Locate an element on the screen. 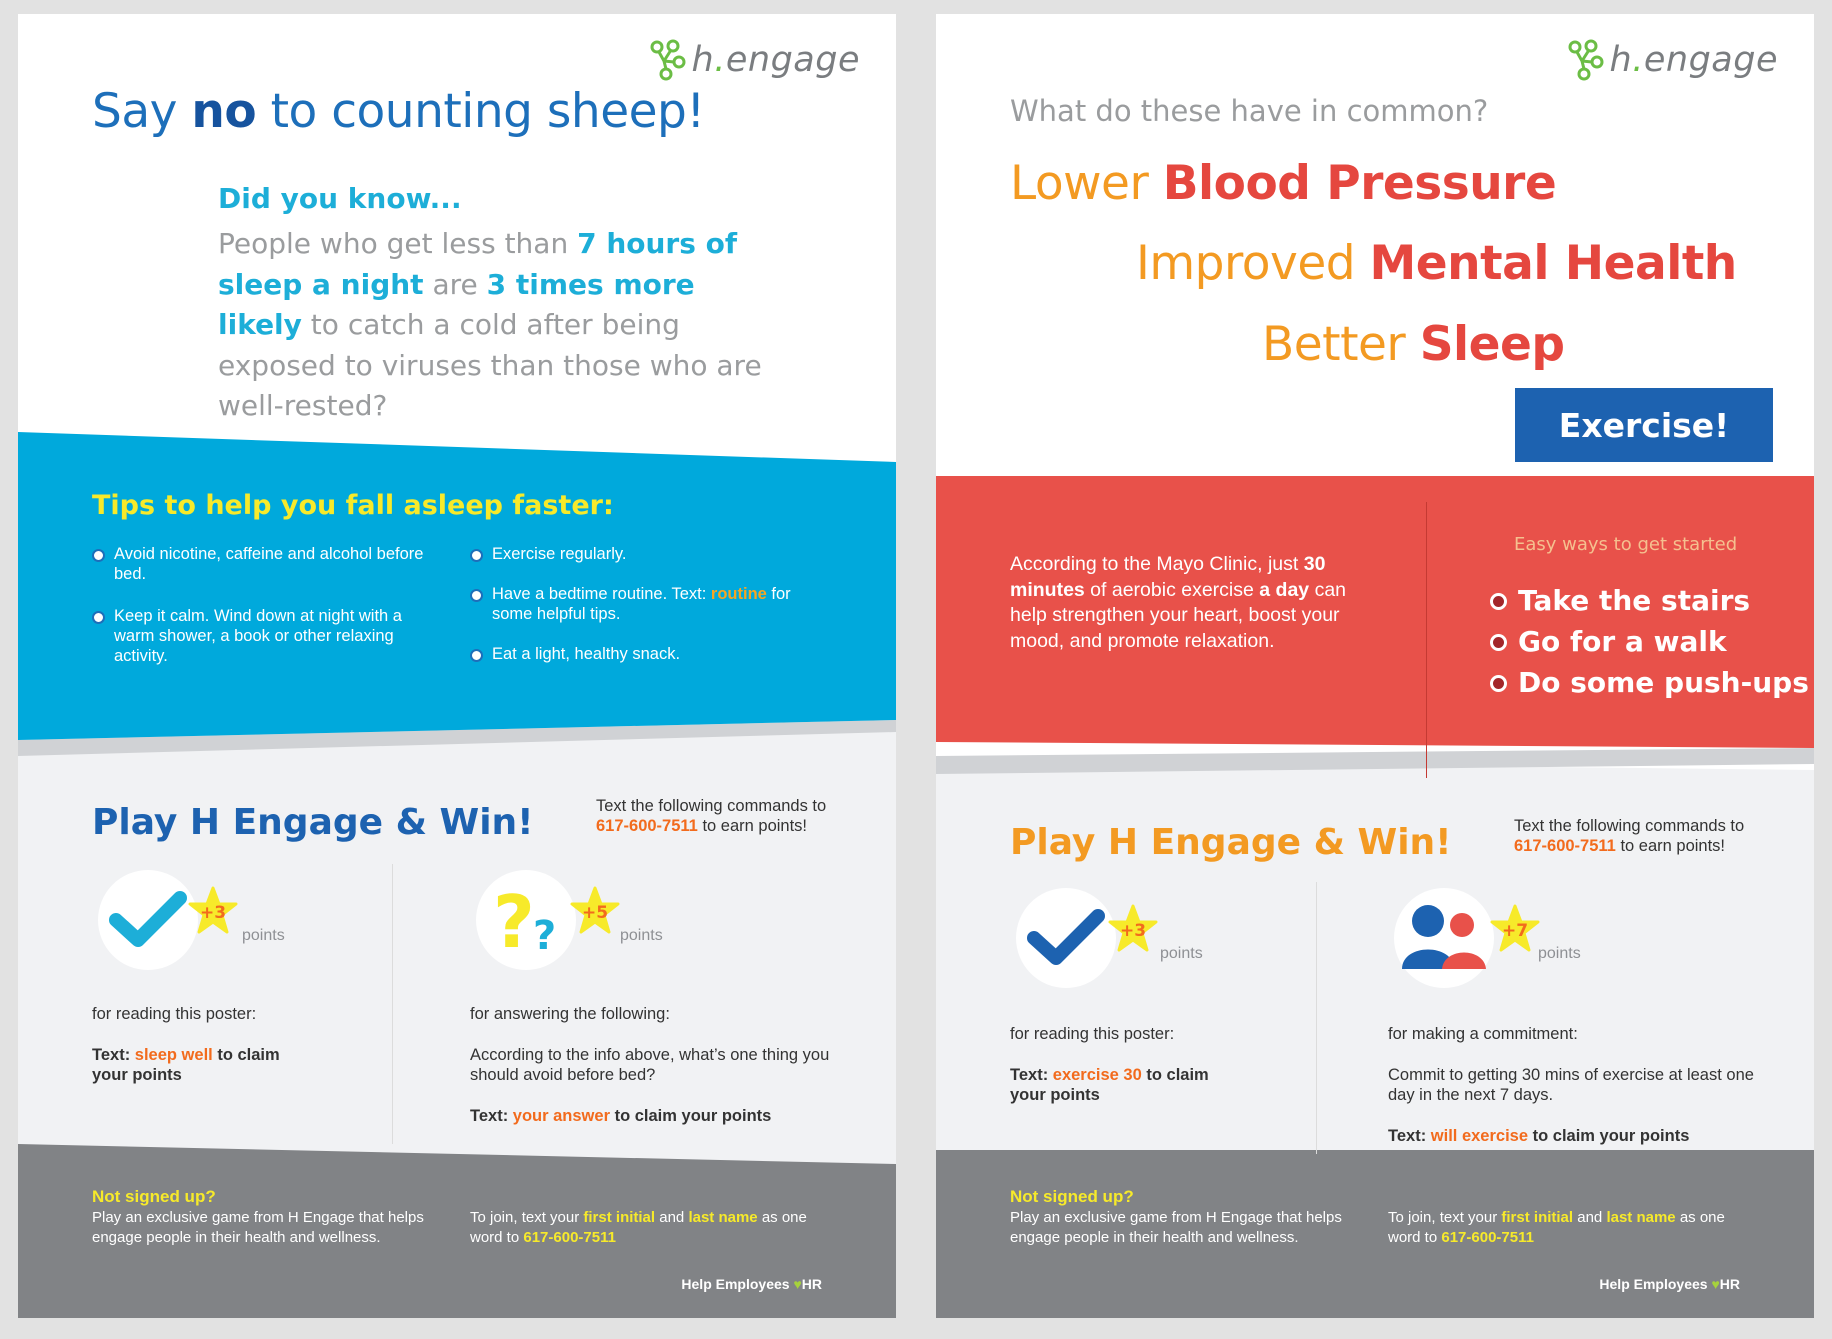  question-marks-icon: ? ? is located at coordinates (524, 921).